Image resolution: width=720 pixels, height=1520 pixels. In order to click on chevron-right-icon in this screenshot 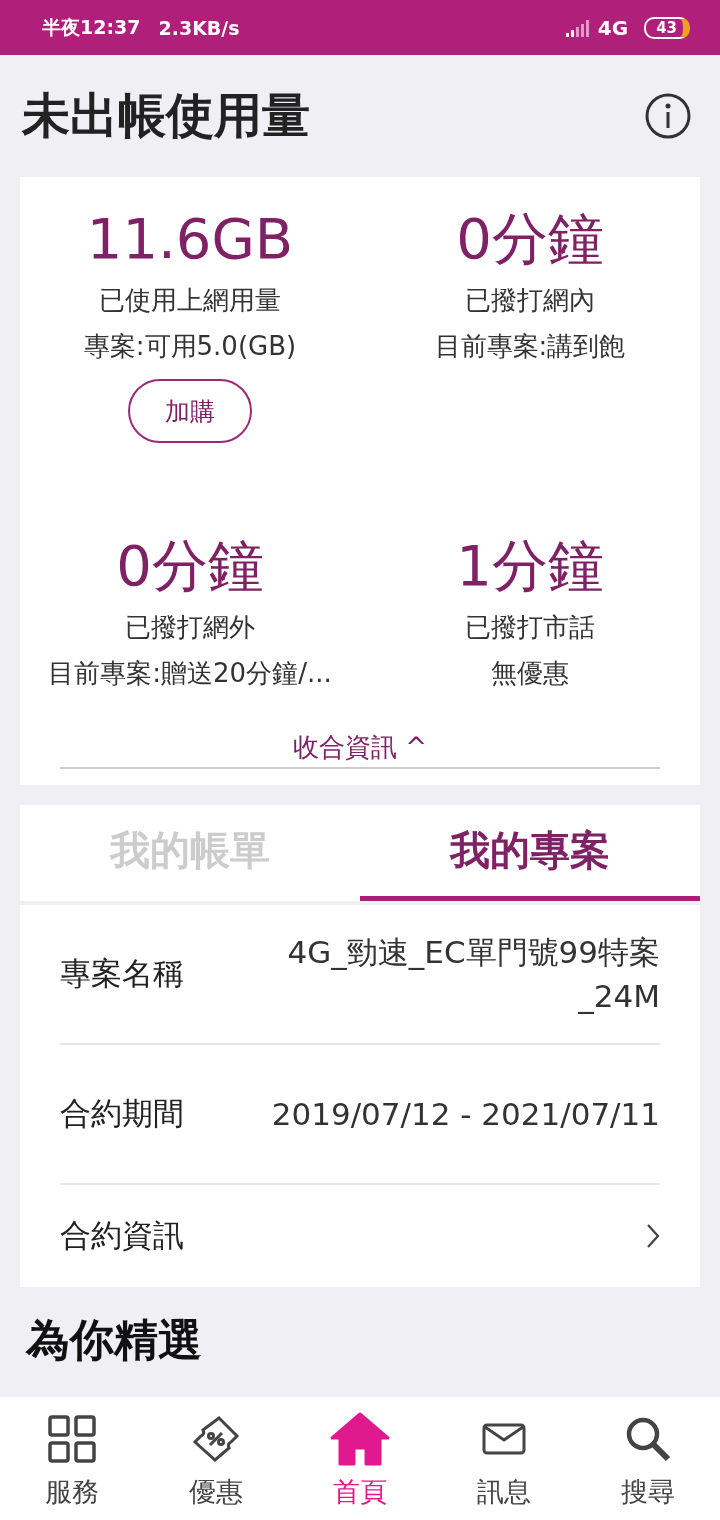, I will do `click(653, 1236)`.